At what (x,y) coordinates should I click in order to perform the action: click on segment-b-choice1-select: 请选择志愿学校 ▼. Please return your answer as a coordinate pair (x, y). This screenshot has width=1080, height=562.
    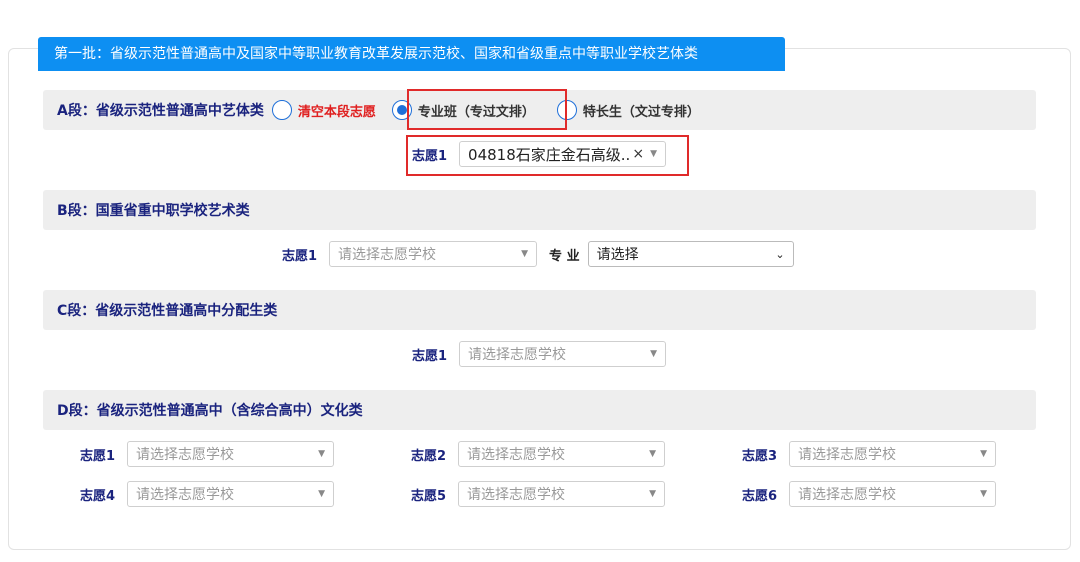
    Looking at the image, I should click on (433, 254).